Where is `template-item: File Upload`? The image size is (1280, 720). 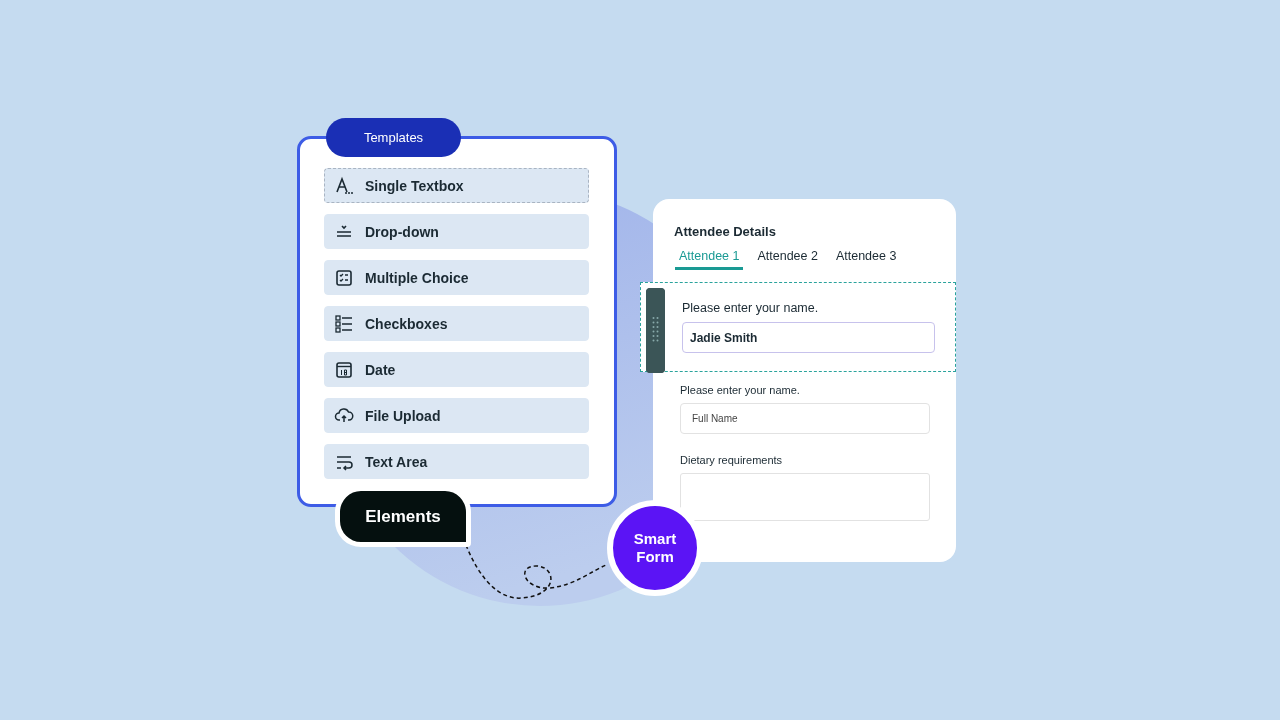 template-item: File Upload is located at coordinates (456, 415).